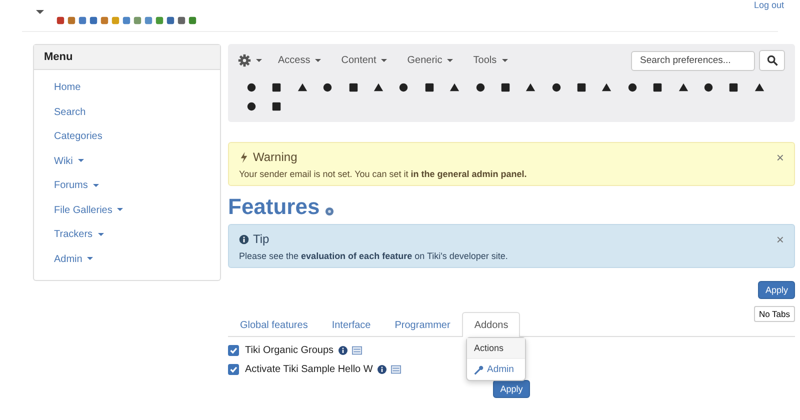 Image resolution: width=800 pixels, height=420 pixels. What do you see at coordinates (774, 314) in the screenshot?
I see `no-tabs-button: No Tabs` at bounding box center [774, 314].